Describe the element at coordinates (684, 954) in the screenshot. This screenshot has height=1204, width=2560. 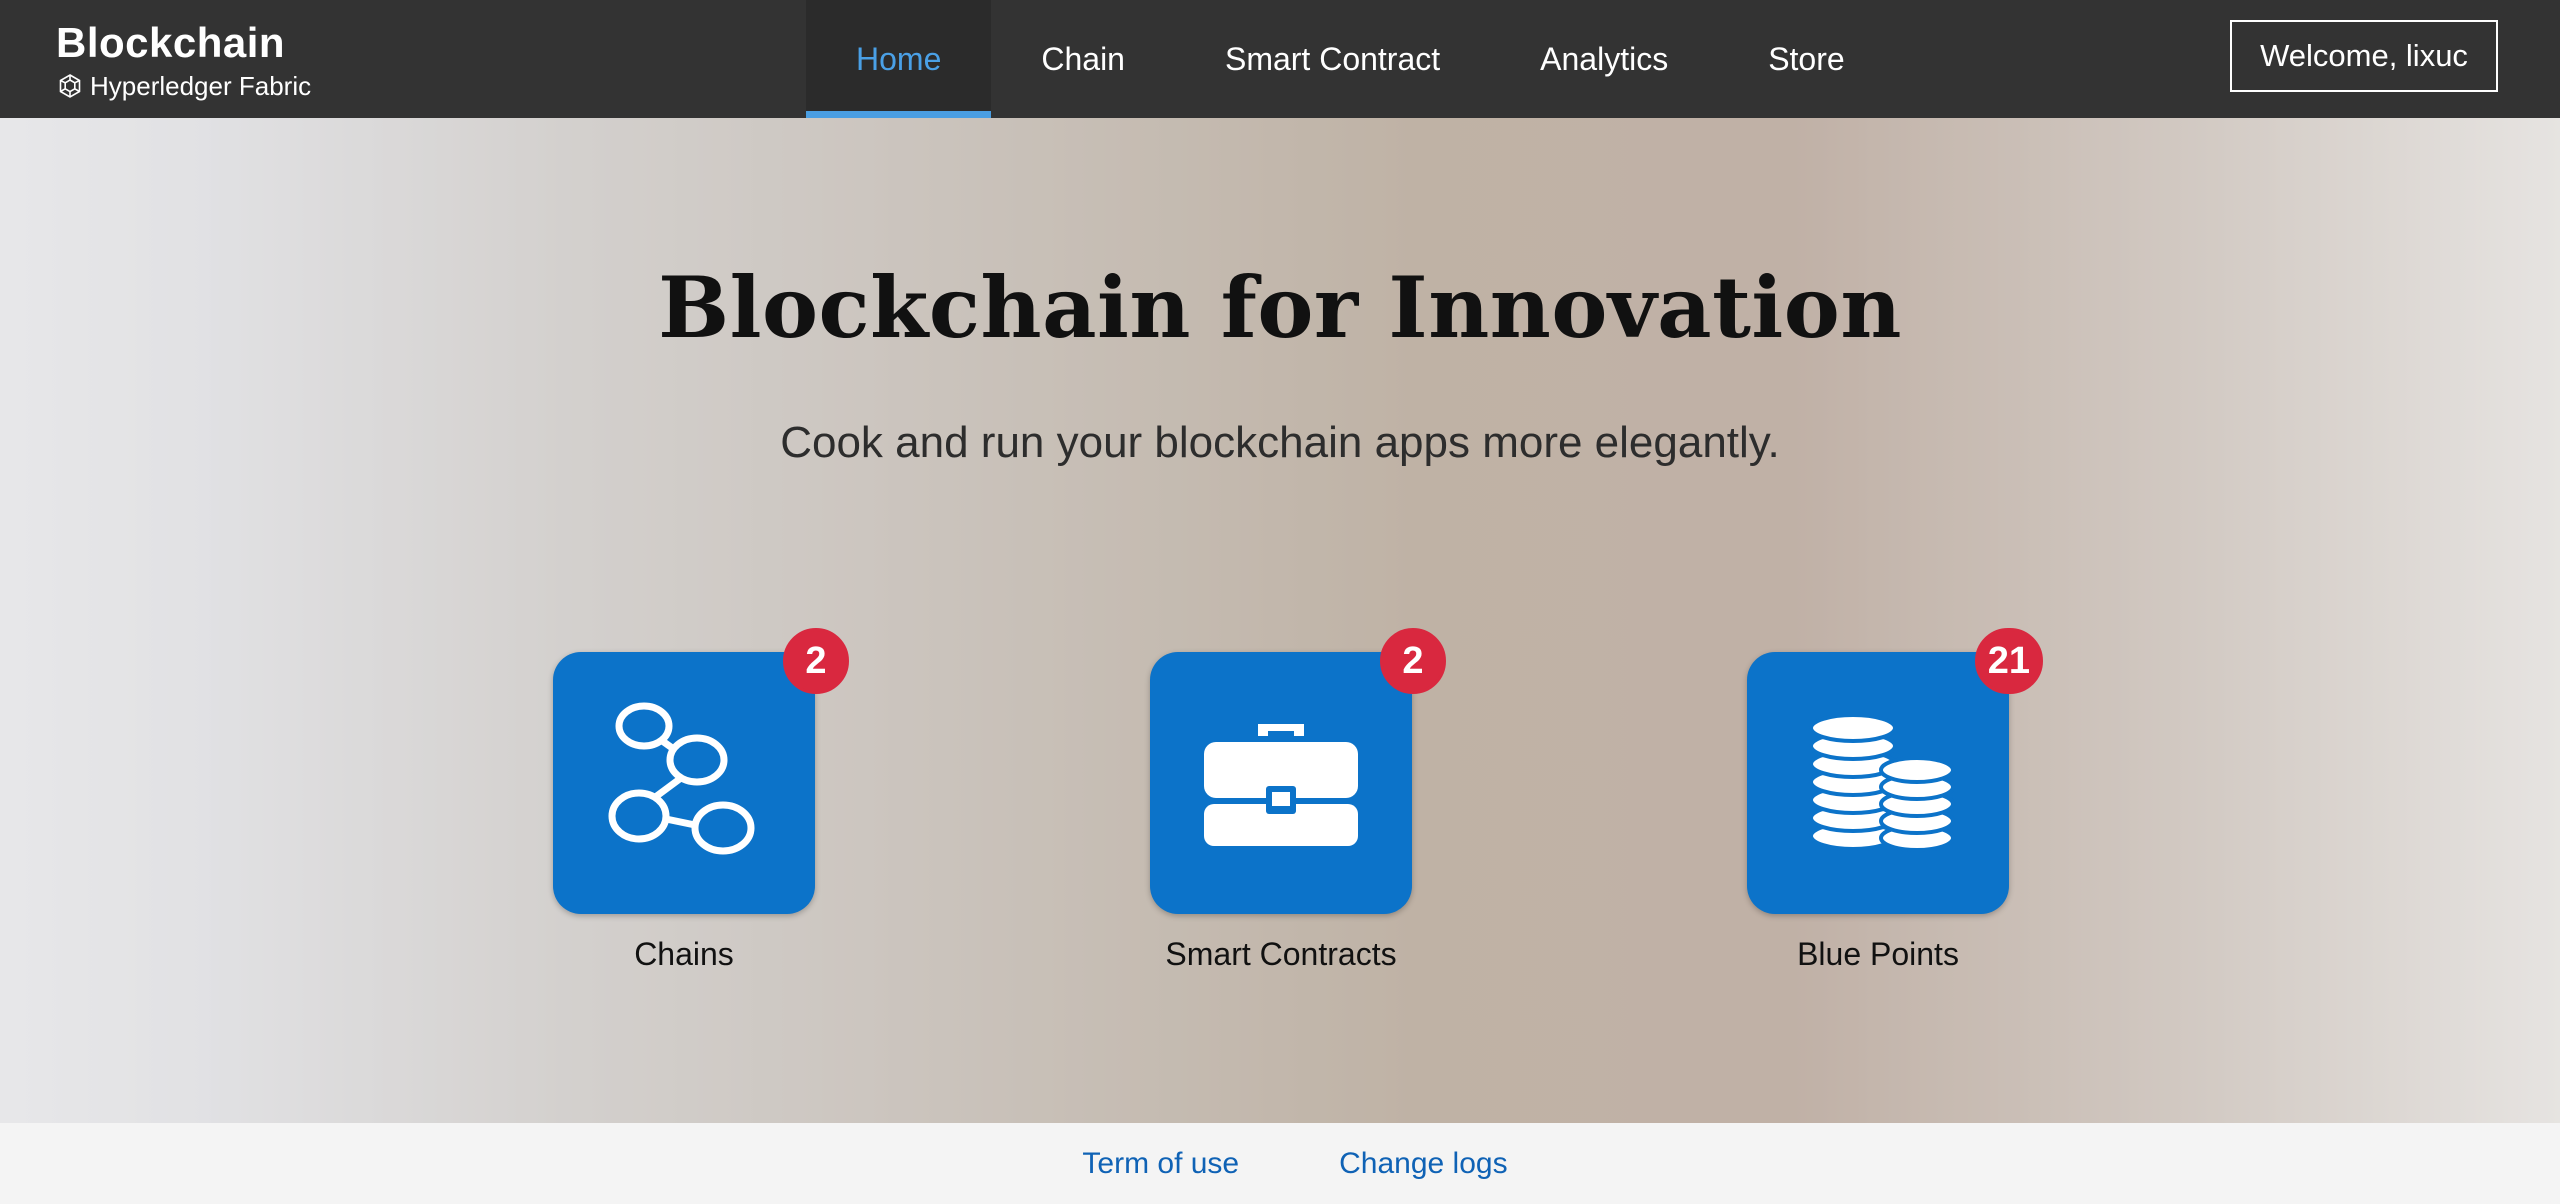
I see `tile-chains-label: Chains` at that location.